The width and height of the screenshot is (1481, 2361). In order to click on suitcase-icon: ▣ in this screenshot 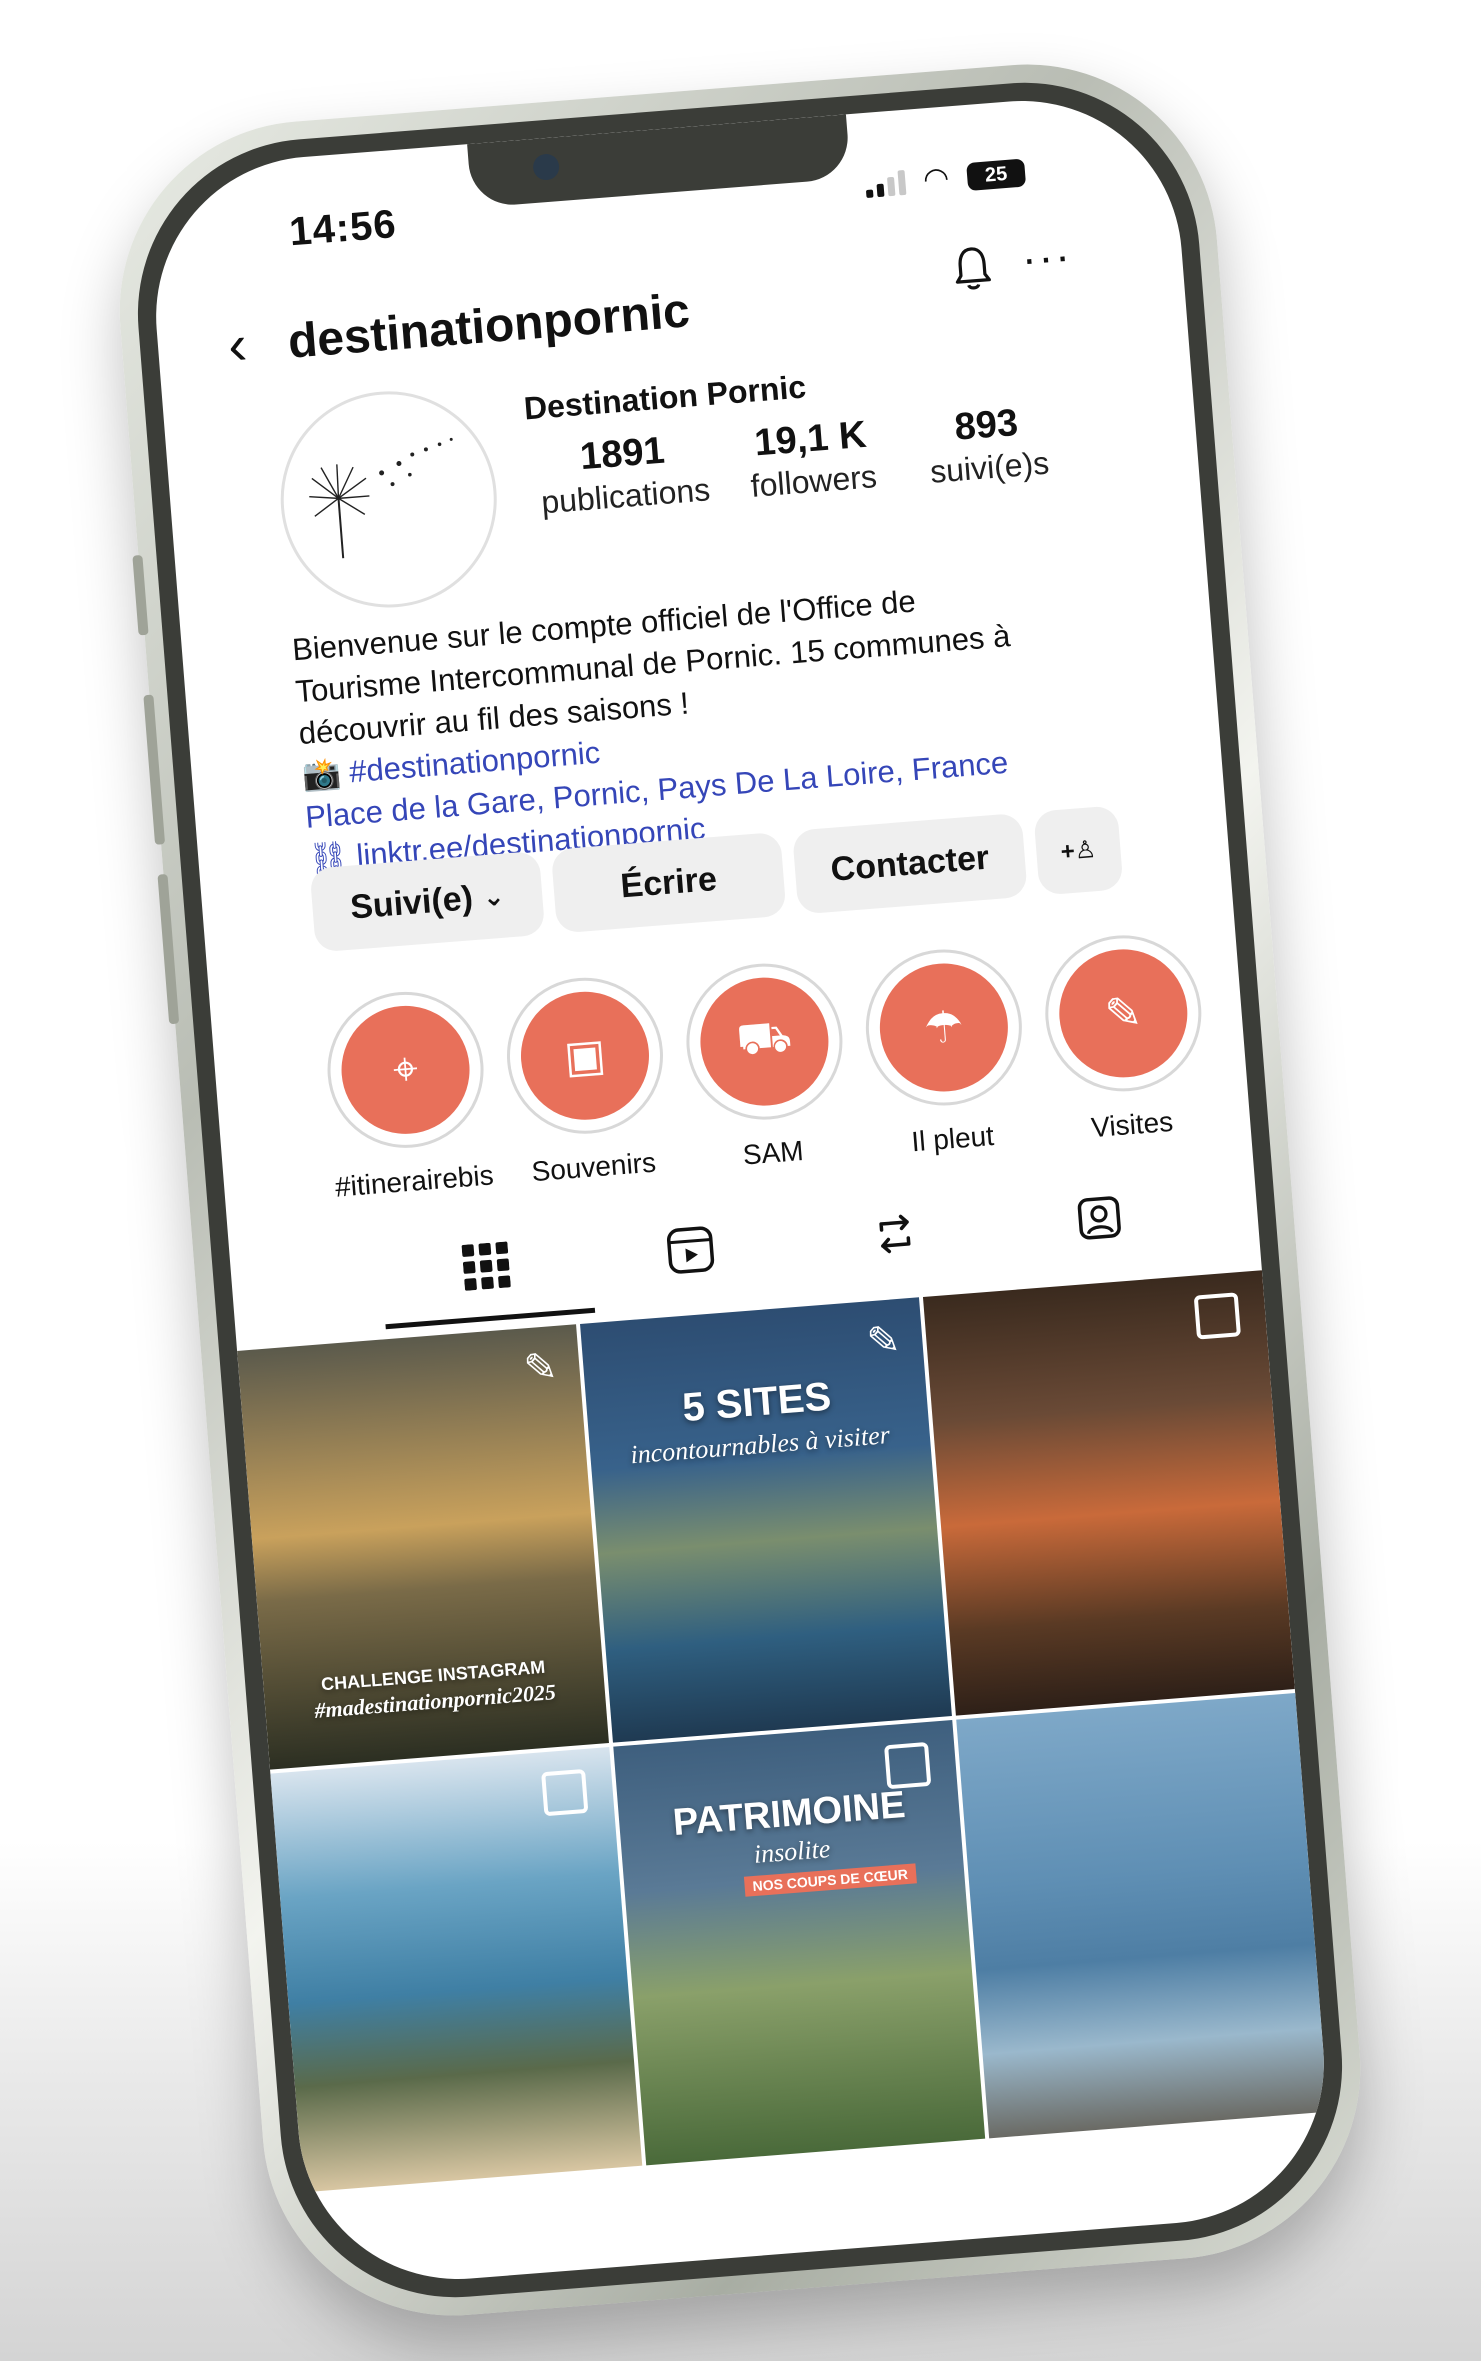, I will do `click(585, 1055)`.